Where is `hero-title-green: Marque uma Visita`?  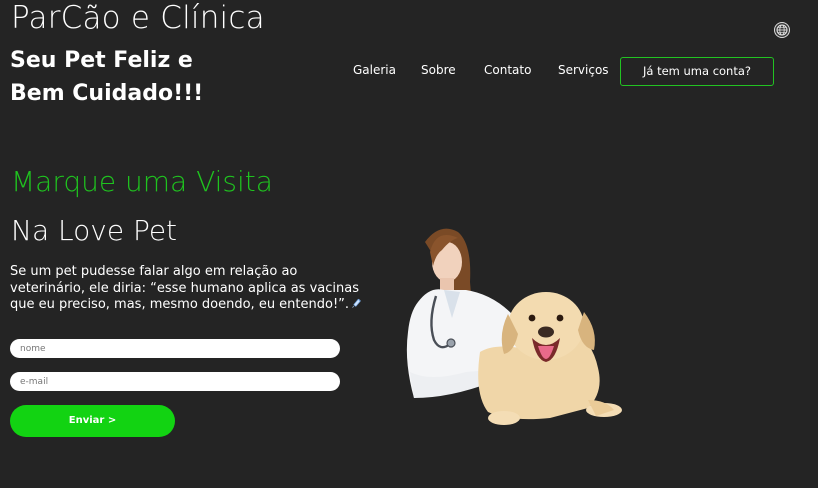 hero-title-green: Marque uma Visita is located at coordinates (142, 181).